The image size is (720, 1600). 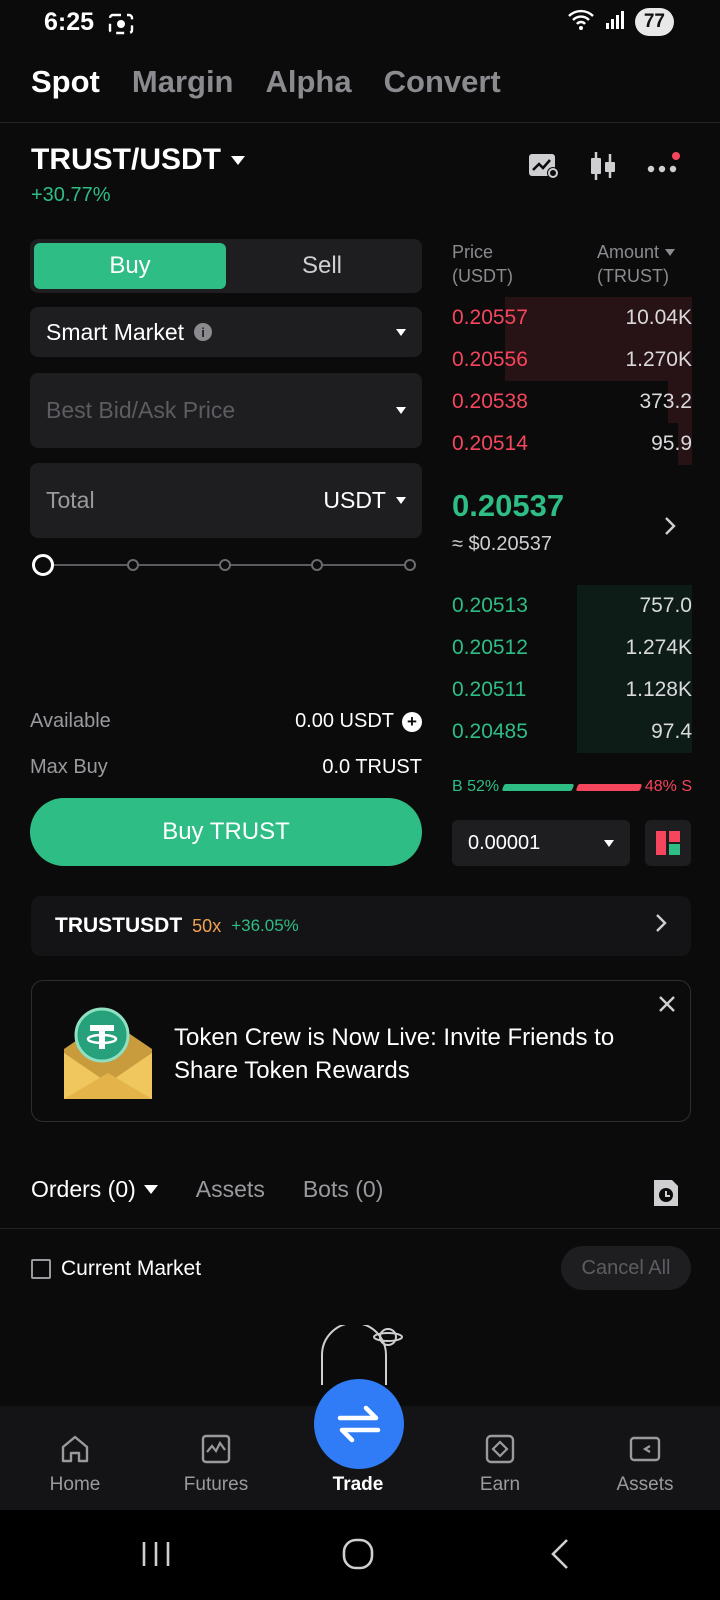 I want to click on ask-row: 0.20514 95.9, so click(x=572, y=444).